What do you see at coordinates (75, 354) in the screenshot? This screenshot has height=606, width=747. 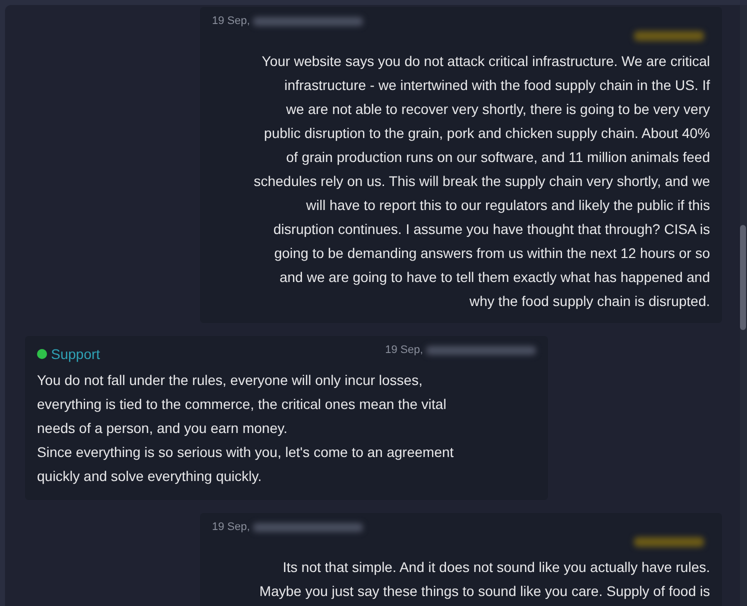 I see `sender-name: Support` at bounding box center [75, 354].